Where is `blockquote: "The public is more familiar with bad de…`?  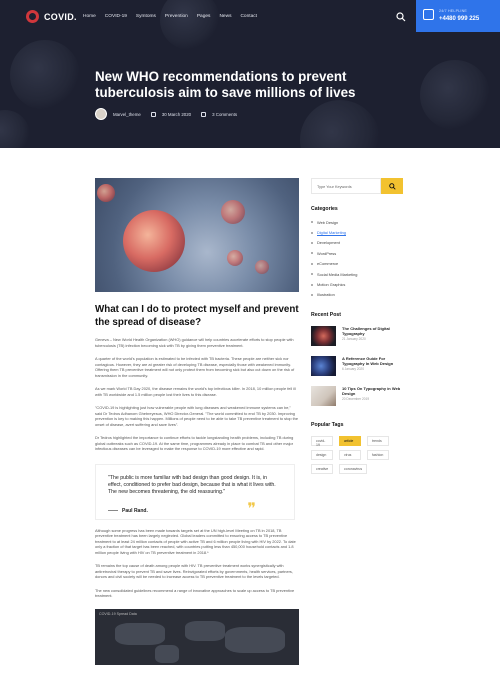 blockquote: "The public is more familiar with bad de… is located at coordinates (195, 491).